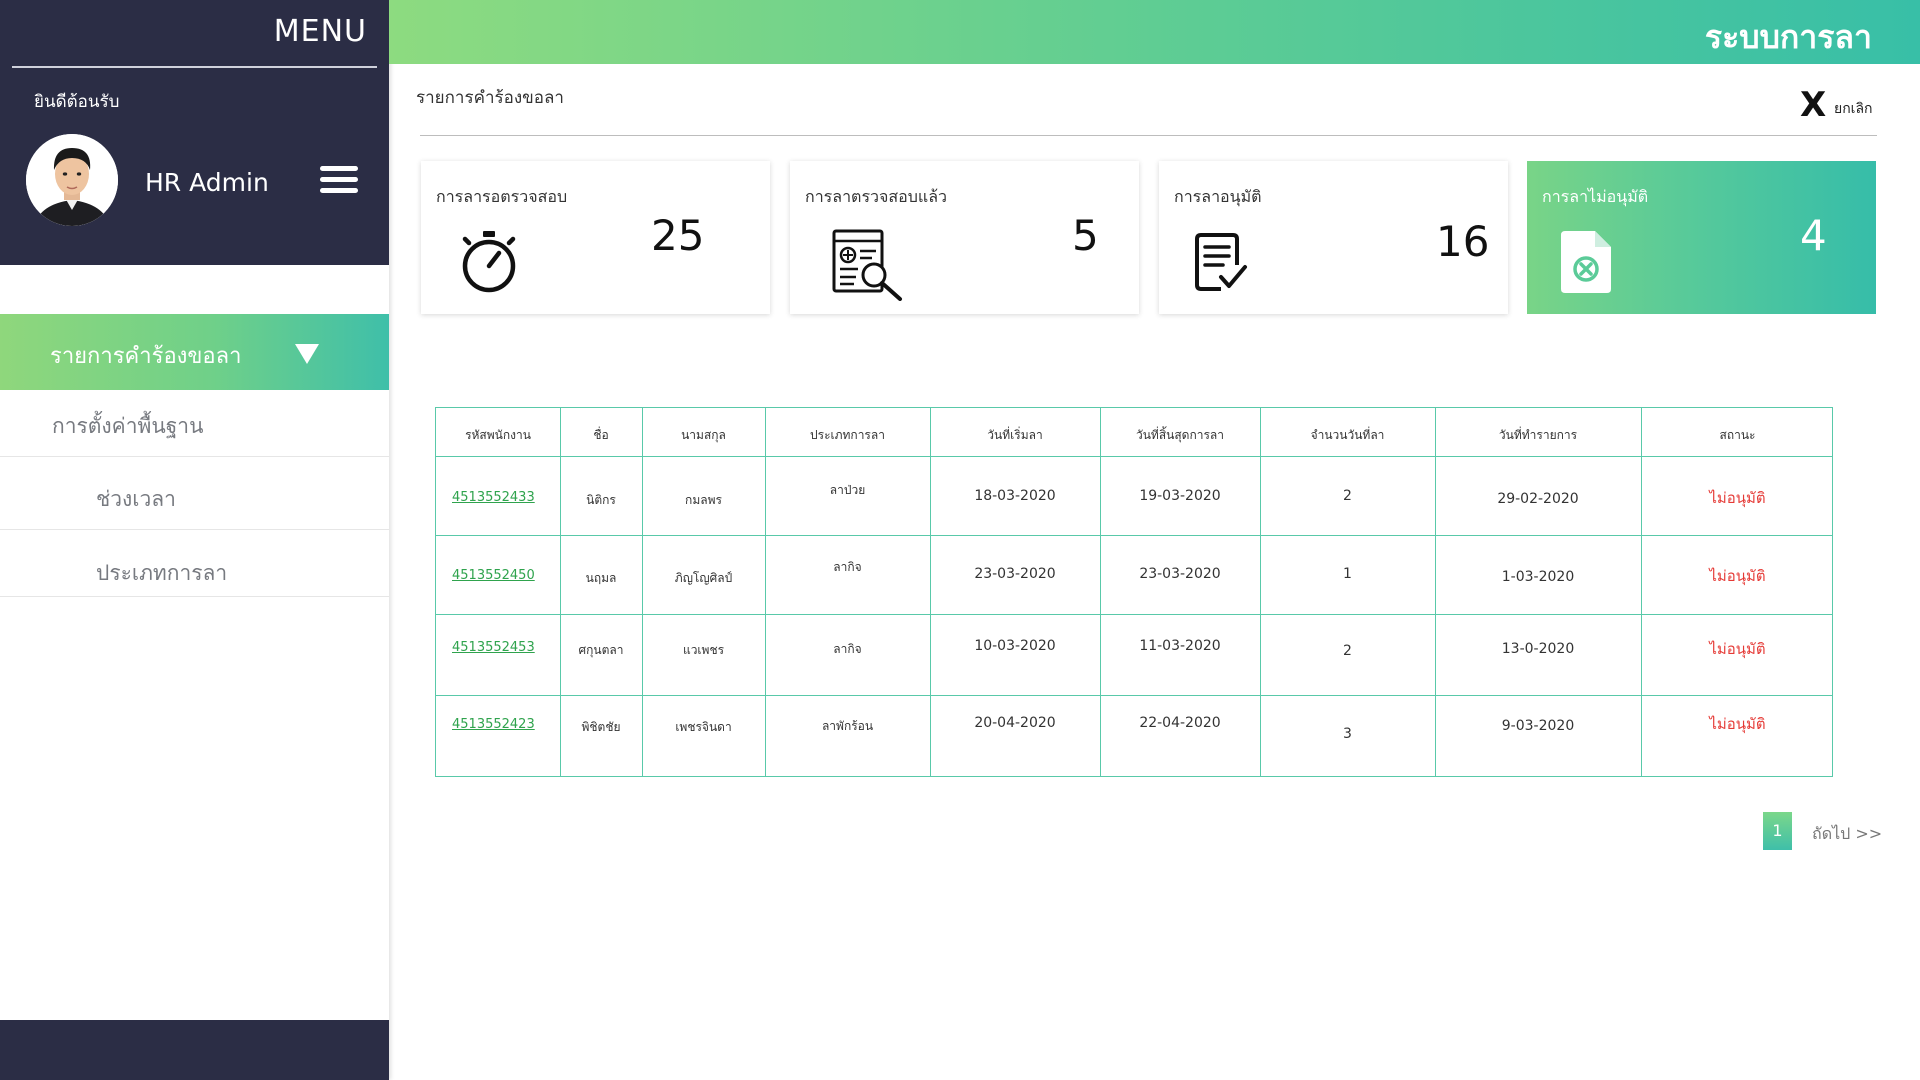 The image size is (1920, 1080). What do you see at coordinates (703, 650) in the screenshot?
I see `cell-last-name: แวเพชร` at bounding box center [703, 650].